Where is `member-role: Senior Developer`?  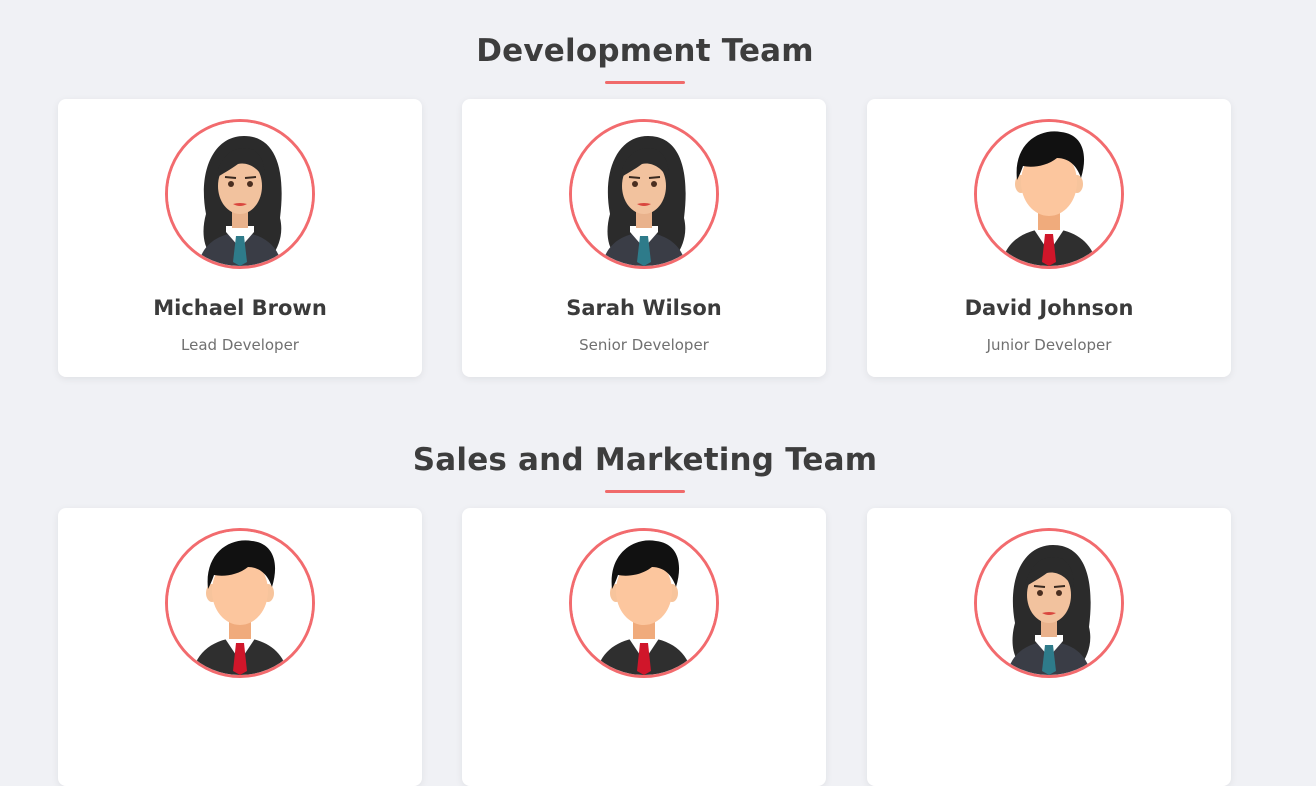
member-role: Senior Developer is located at coordinates (644, 345).